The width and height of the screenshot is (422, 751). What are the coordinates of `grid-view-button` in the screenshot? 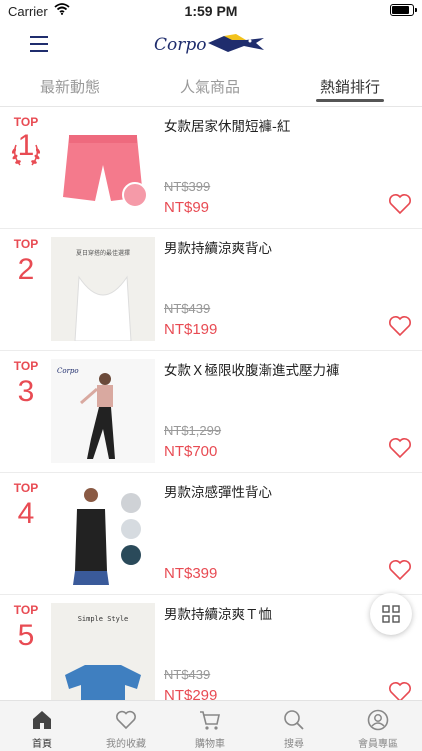 It's located at (391, 614).